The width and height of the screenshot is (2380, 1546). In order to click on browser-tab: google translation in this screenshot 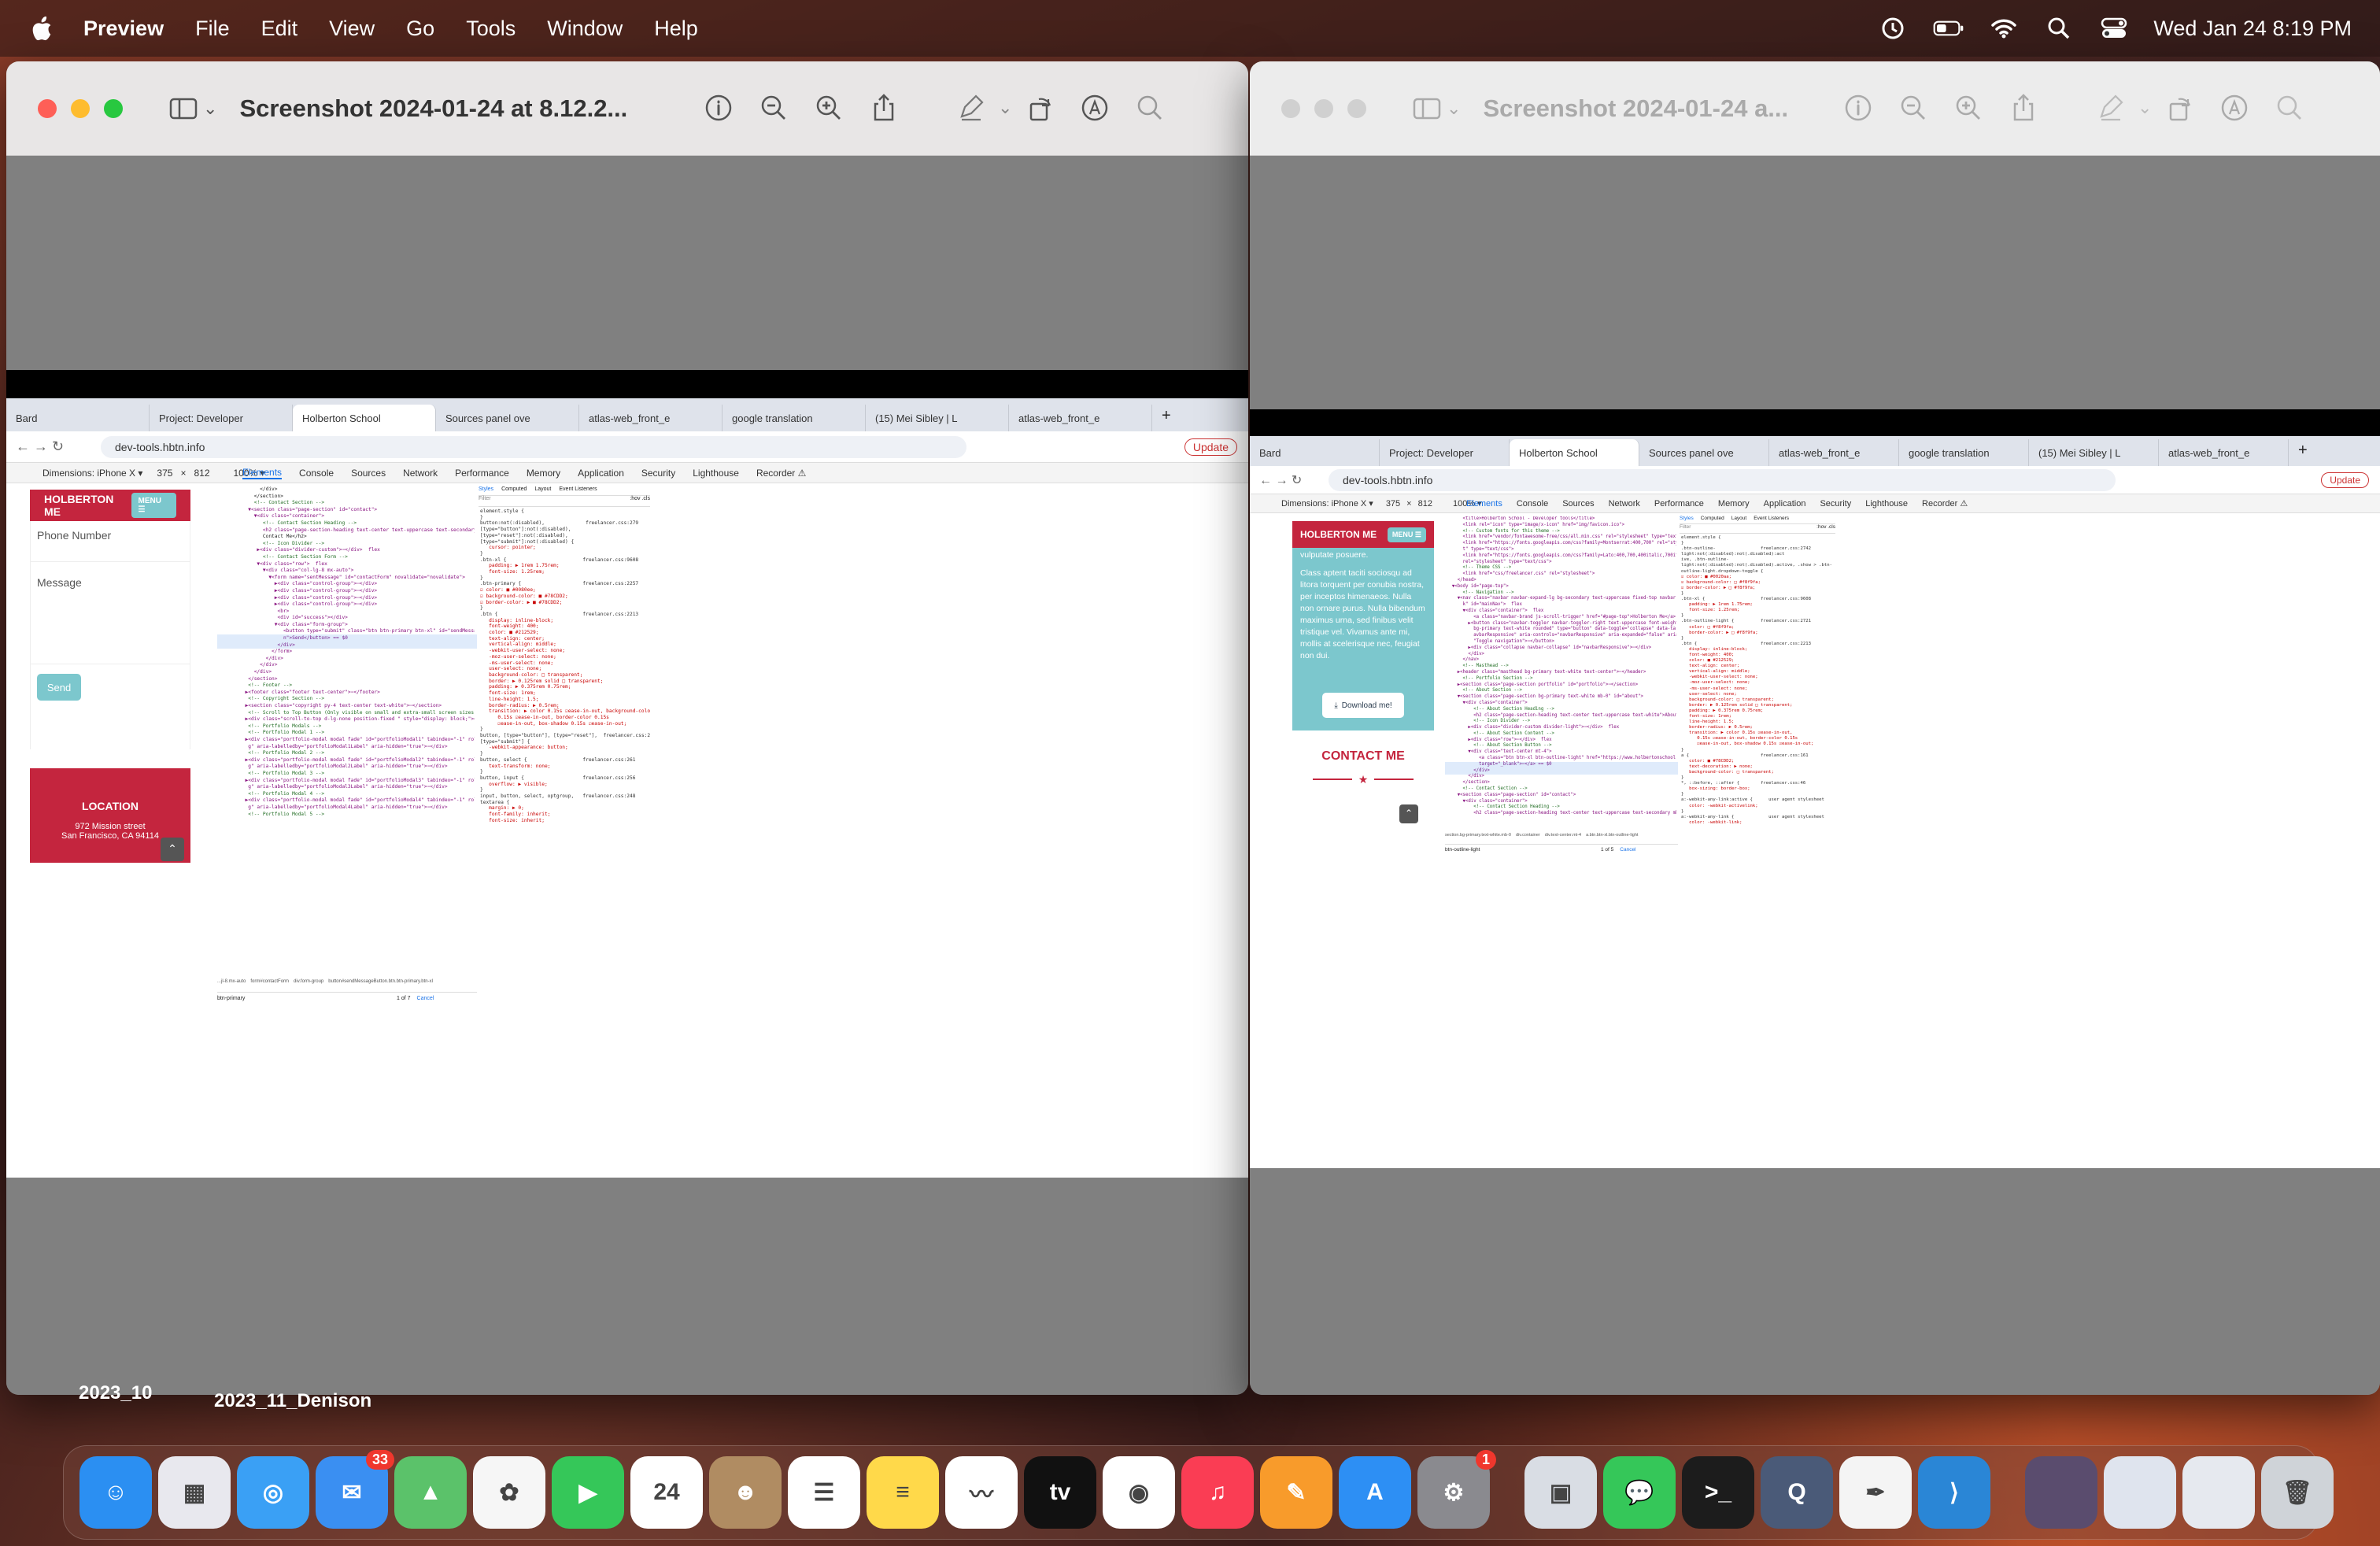, I will do `click(1964, 452)`.